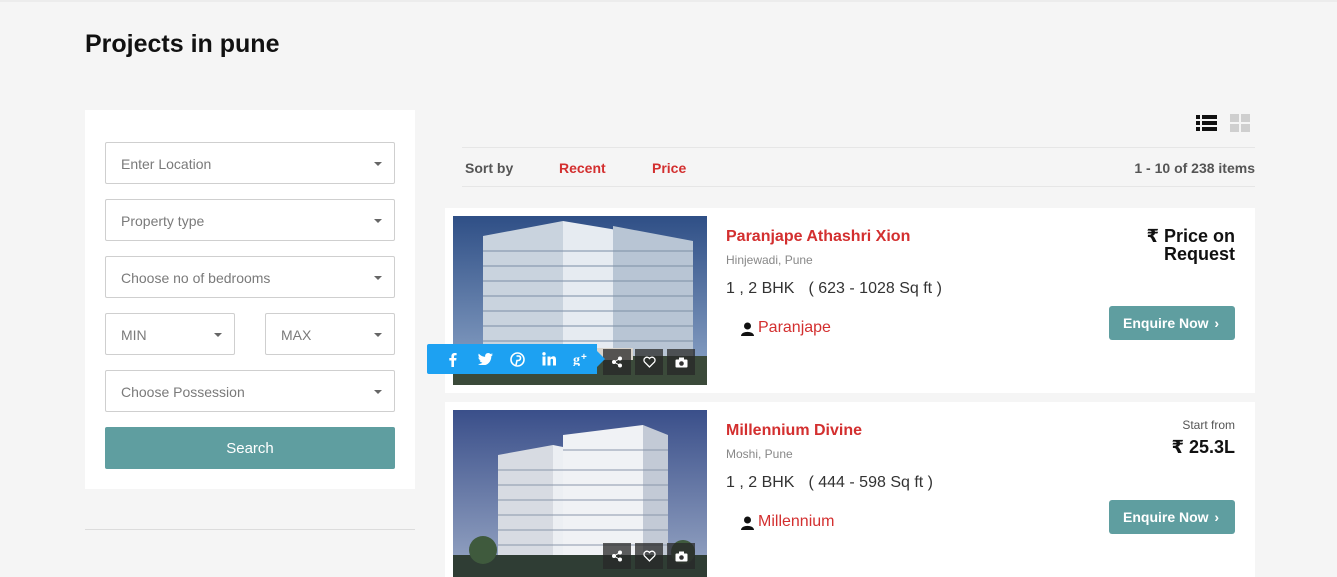 This screenshot has height=577, width=1337. Describe the element at coordinates (250, 220) in the screenshot. I see `property-type-select: Property type` at that location.